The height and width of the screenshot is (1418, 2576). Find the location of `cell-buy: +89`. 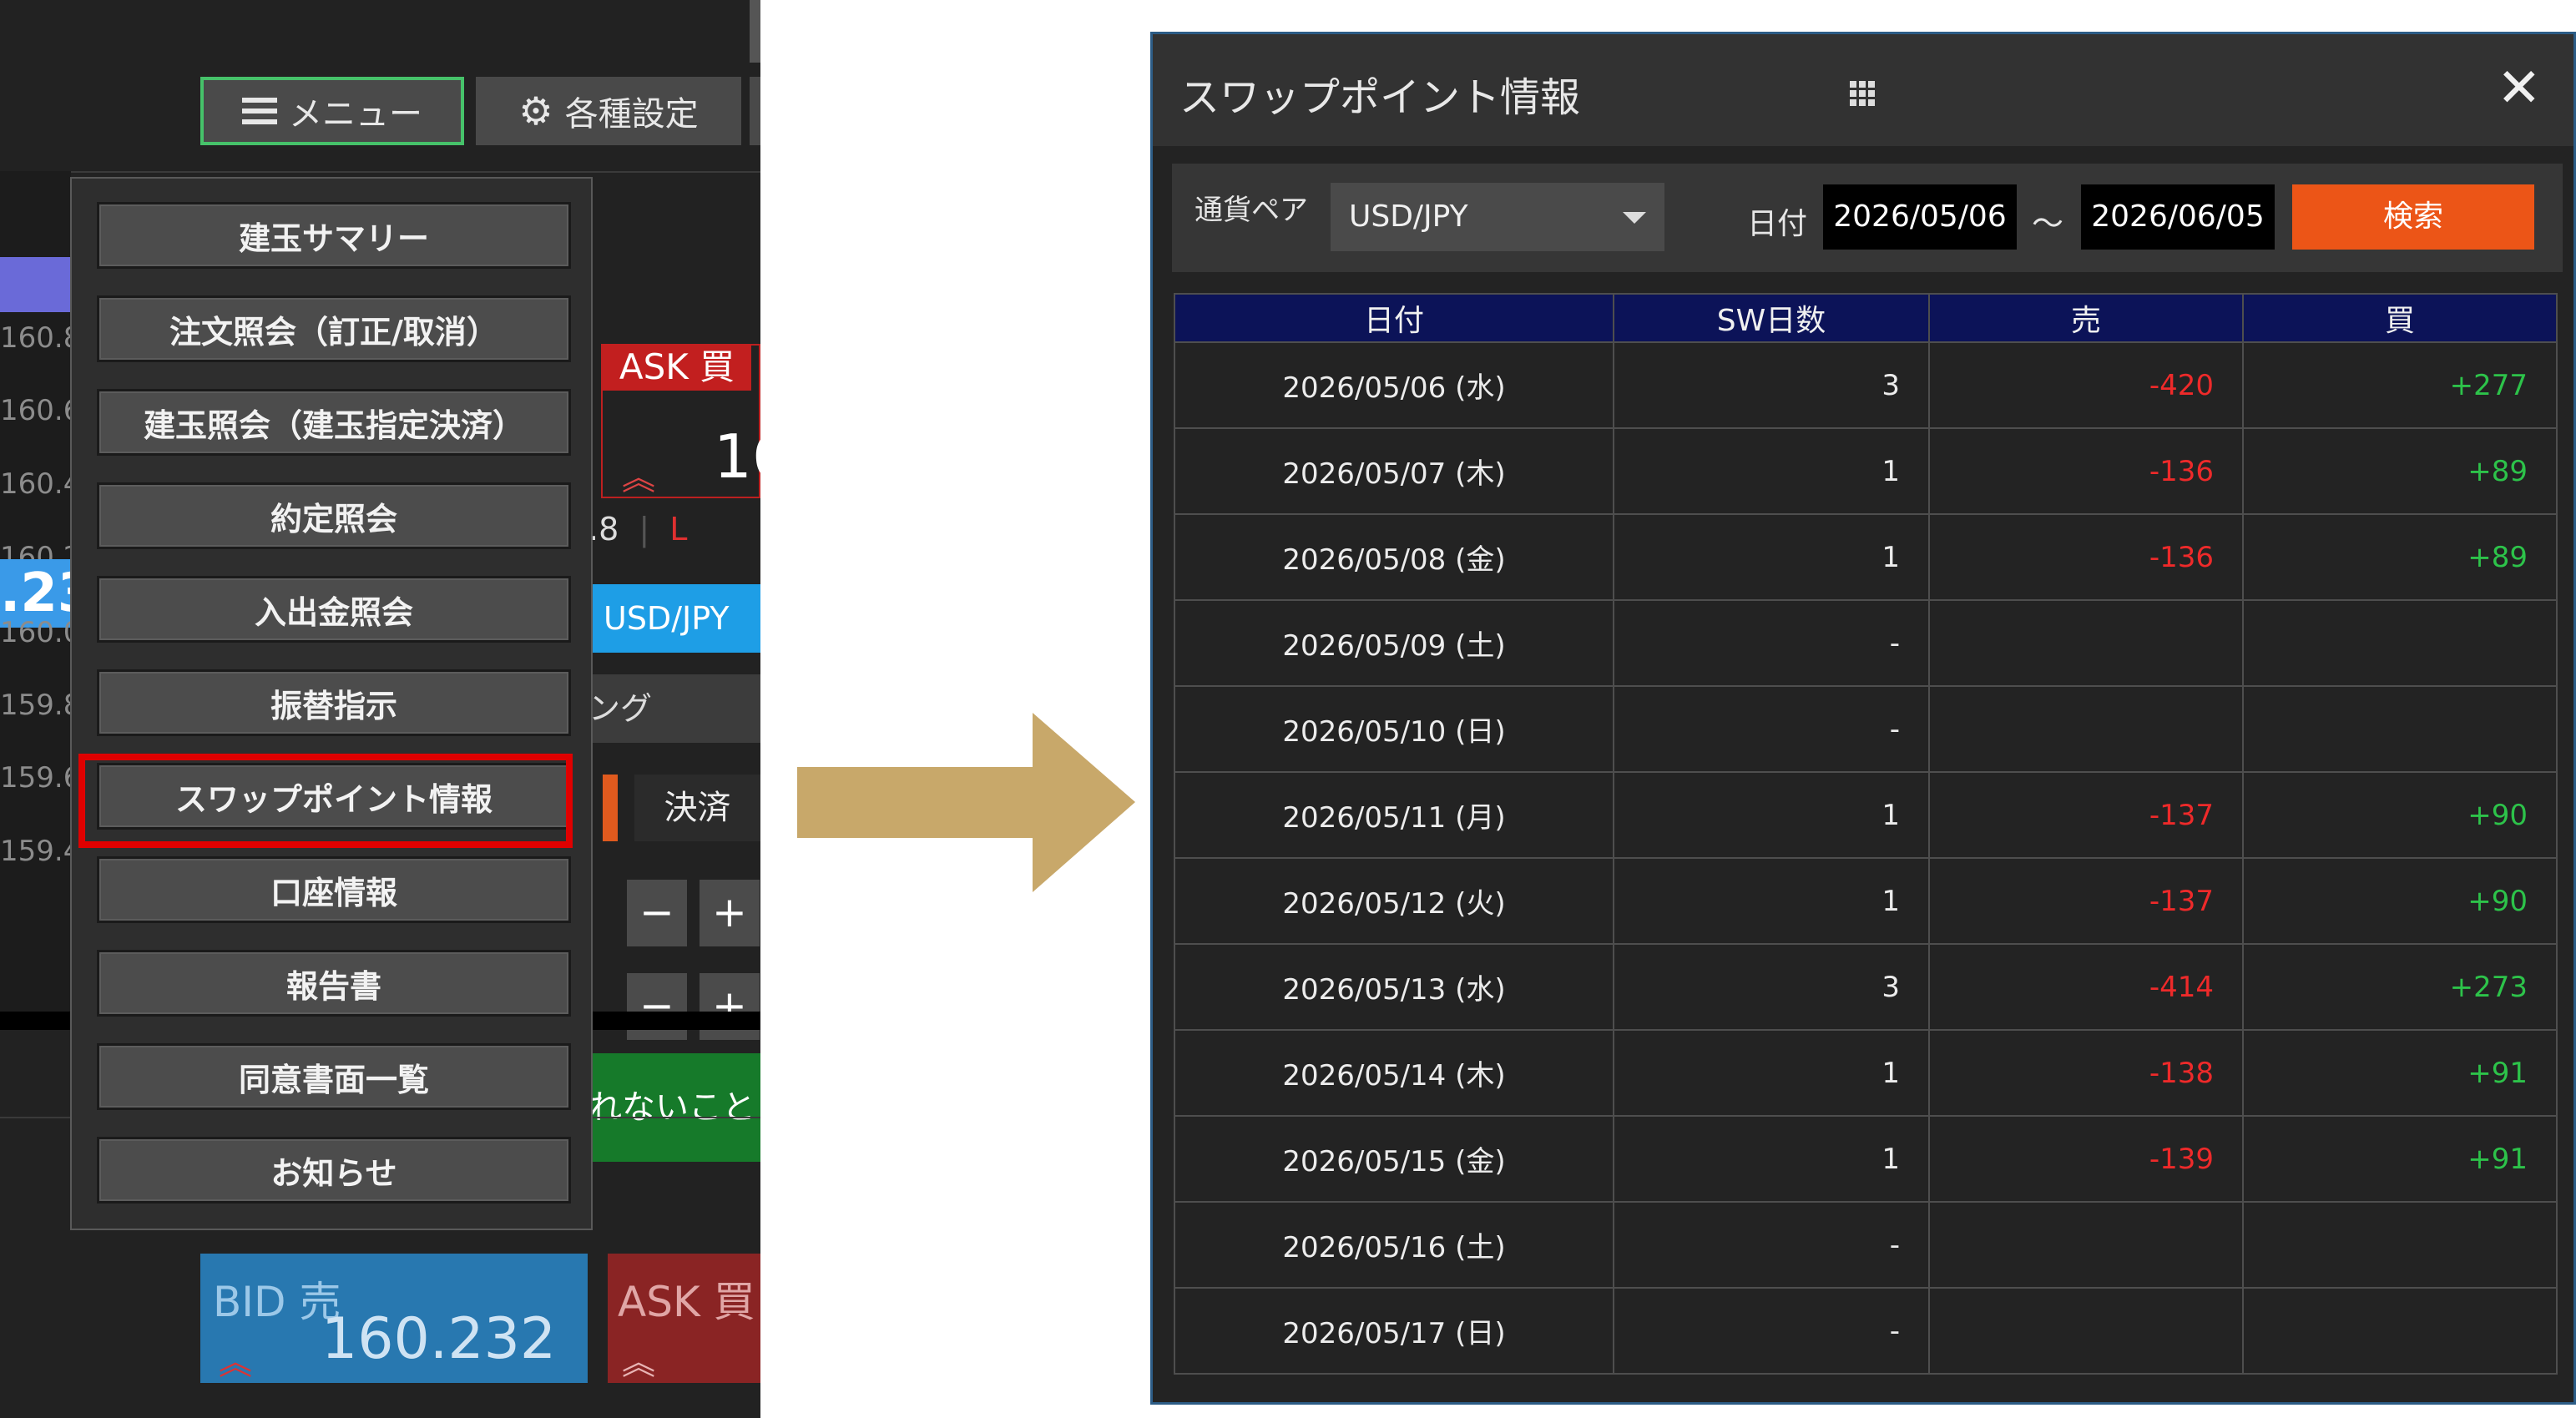

cell-buy: +89 is located at coordinates (2400, 557).